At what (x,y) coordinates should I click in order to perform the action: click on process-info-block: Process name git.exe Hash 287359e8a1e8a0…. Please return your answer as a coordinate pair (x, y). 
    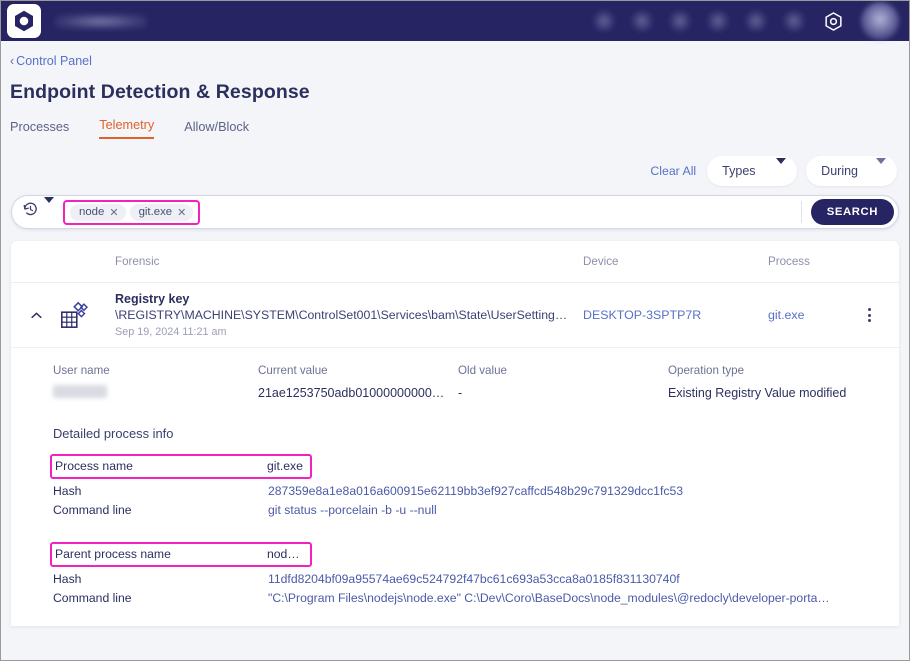
    Looking at the image, I should click on (467, 487).